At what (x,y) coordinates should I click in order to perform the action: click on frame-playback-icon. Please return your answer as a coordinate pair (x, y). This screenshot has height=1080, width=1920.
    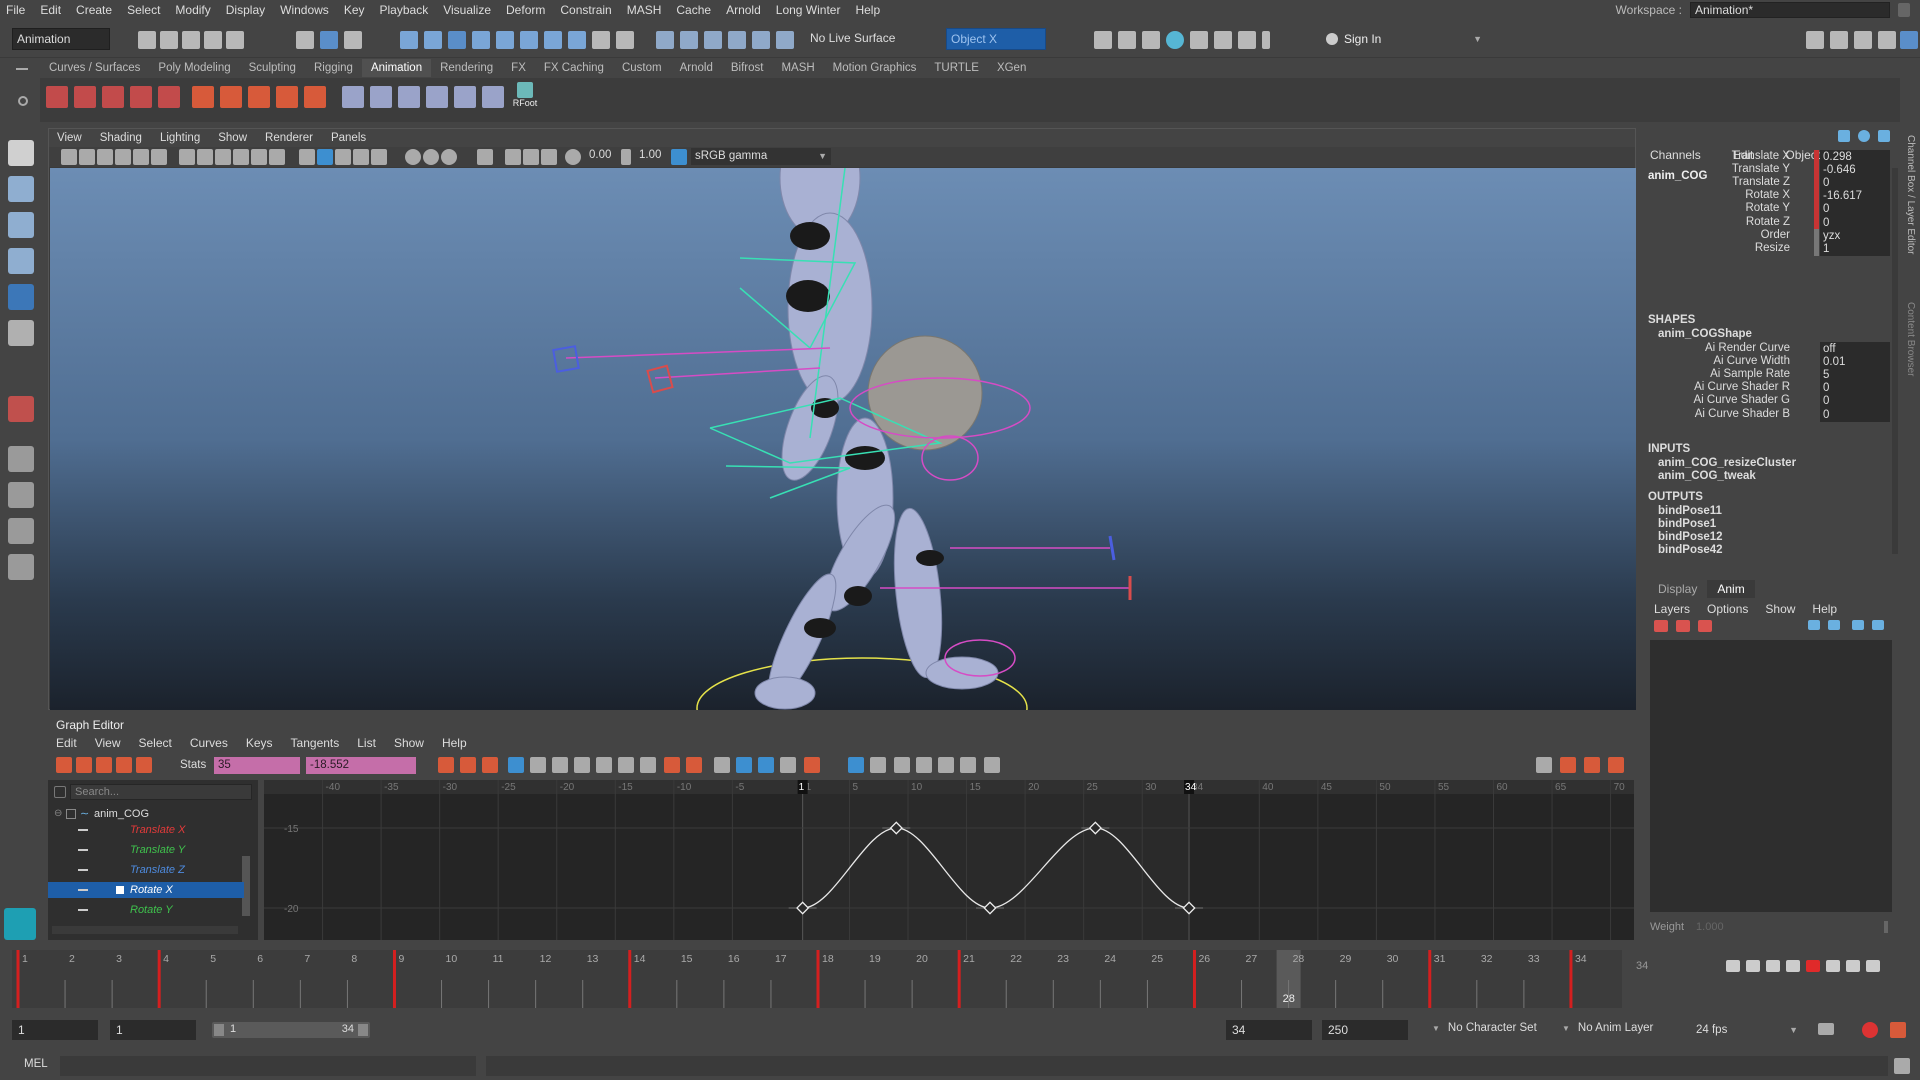
    Looking at the image, I should click on (490, 765).